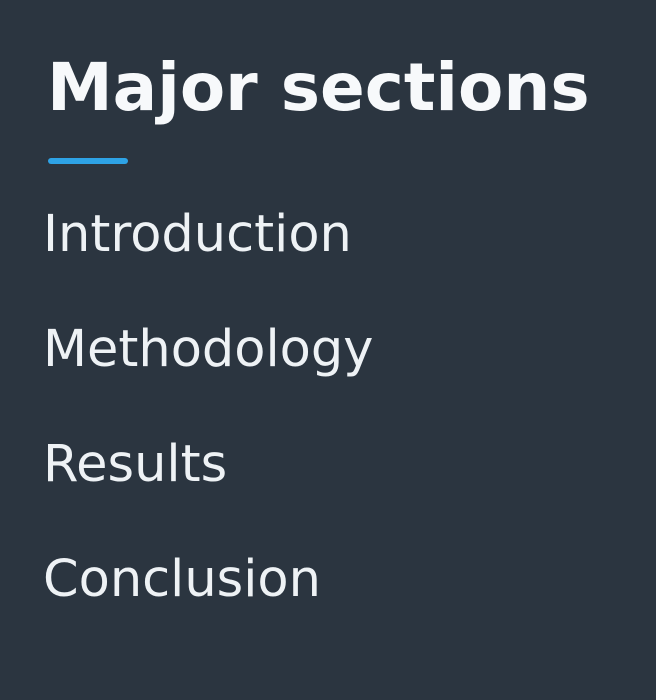  Describe the element at coordinates (182, 579) in the screenshot. I see `section-item-conclusion: Conclusion` at that location.